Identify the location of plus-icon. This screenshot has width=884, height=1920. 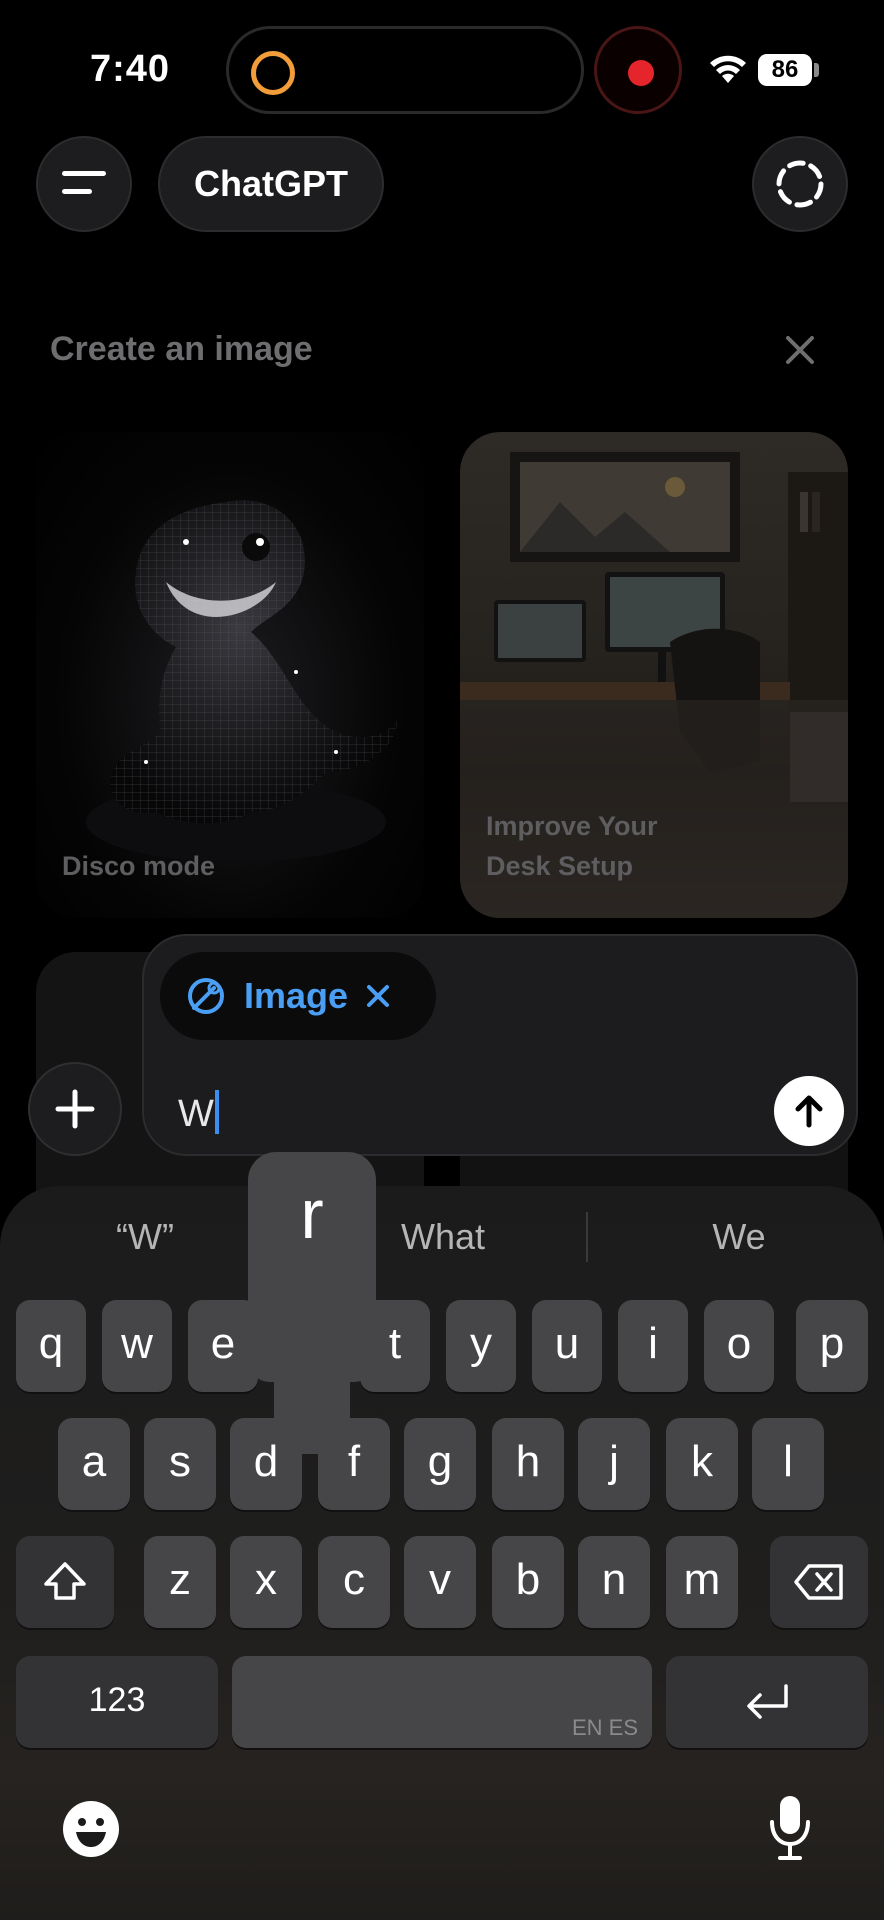
(75, 1109).